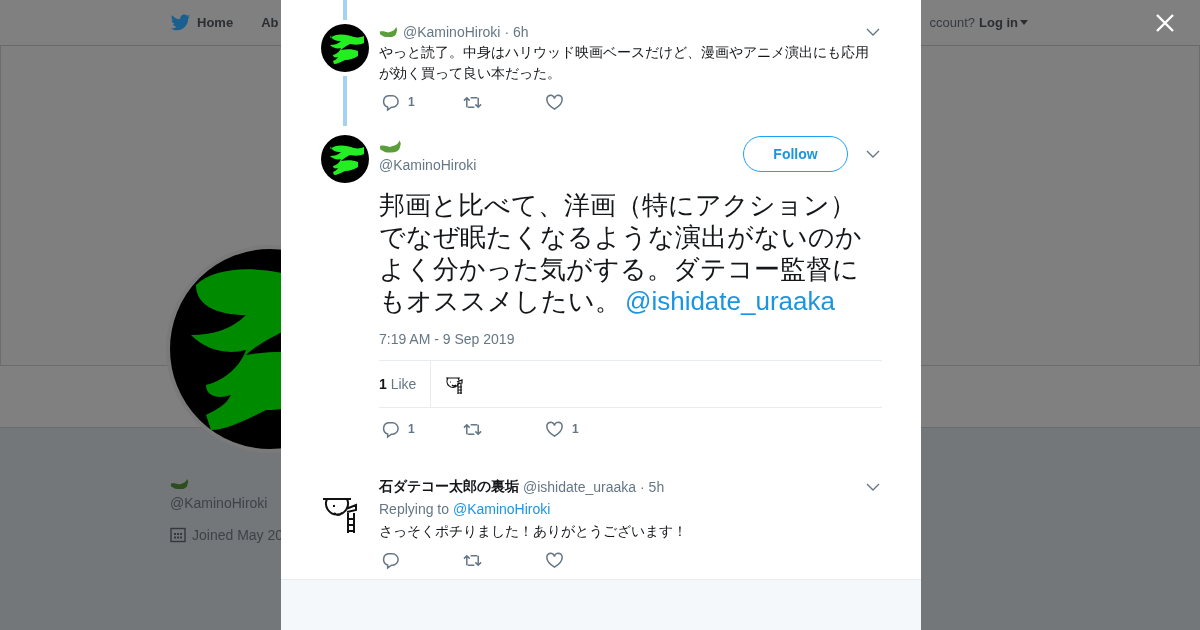 The height and width of the screenshot is (630, 1200). Describe the element at coordinates (652, 487) in the screenshot. I see `tweet-time: · 5h` at that location.